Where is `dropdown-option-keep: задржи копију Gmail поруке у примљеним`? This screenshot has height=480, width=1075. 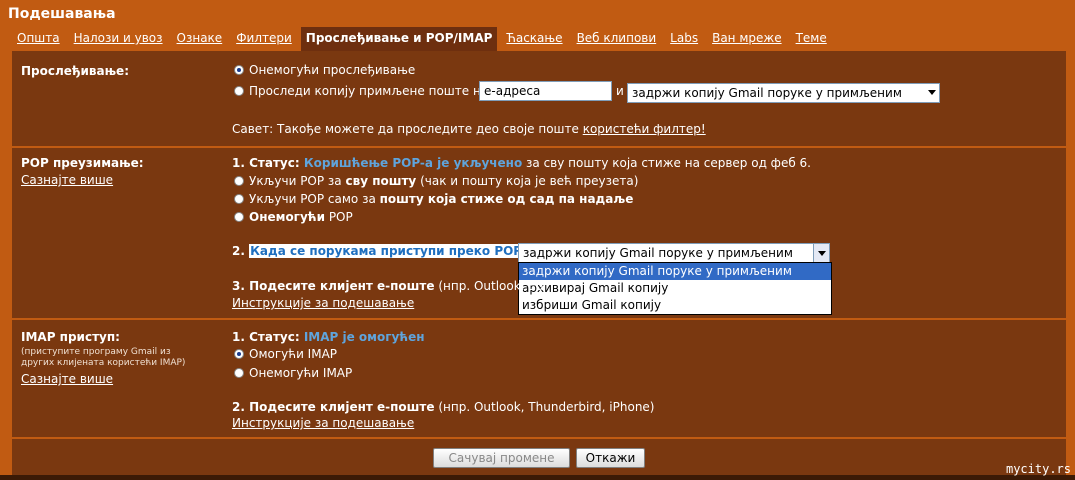 dropdown-option-keep: задржи копију Gmail поруке у примљеним is located at coordinates (675, 271).